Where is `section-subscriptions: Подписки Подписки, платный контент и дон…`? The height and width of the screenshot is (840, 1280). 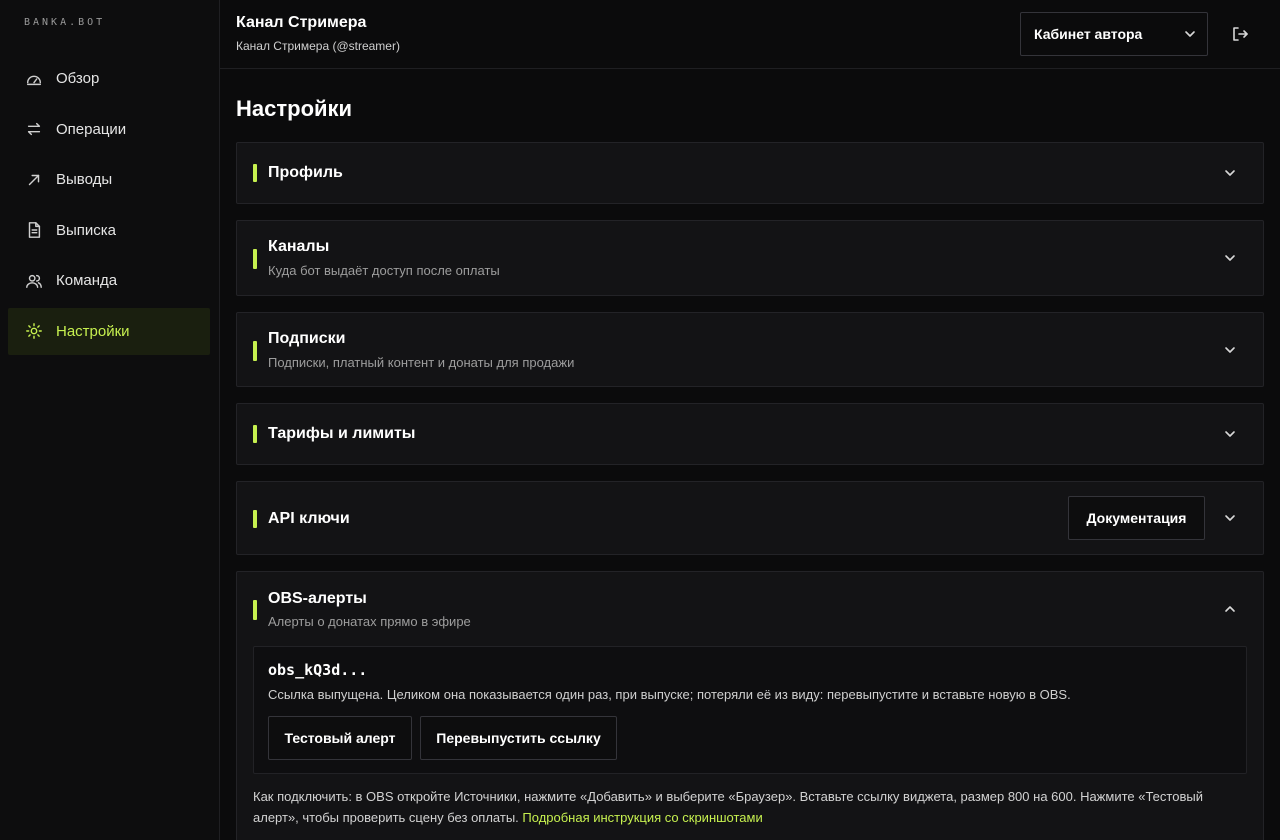 section-subscriptions: Подписки Подписки, платный контент и дон… is located at coordinates (750, 349).